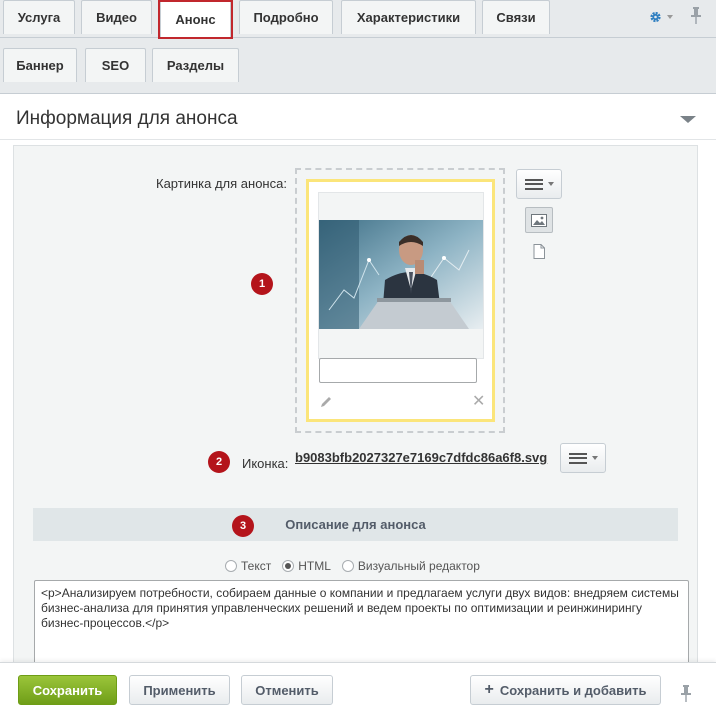  I want to click on save-and-add-button: + Сохранить и добавить, so click(565, 690).